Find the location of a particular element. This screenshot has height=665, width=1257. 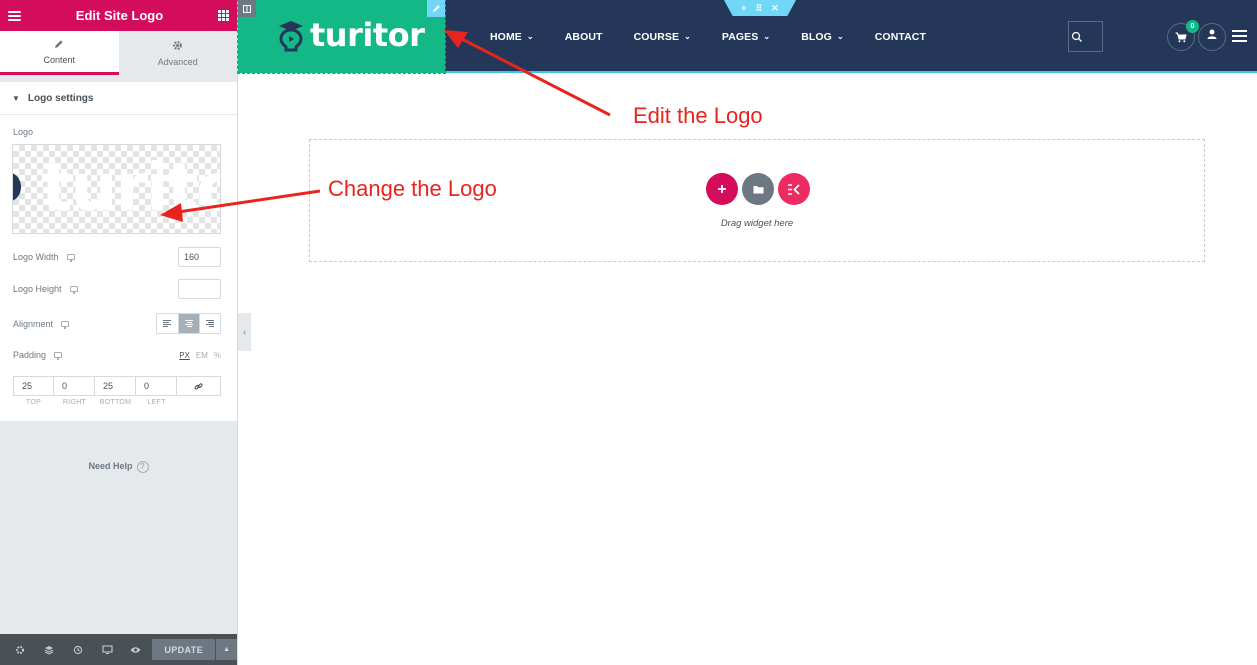

widgets-grid-icon is located at coordinates (223, 15).